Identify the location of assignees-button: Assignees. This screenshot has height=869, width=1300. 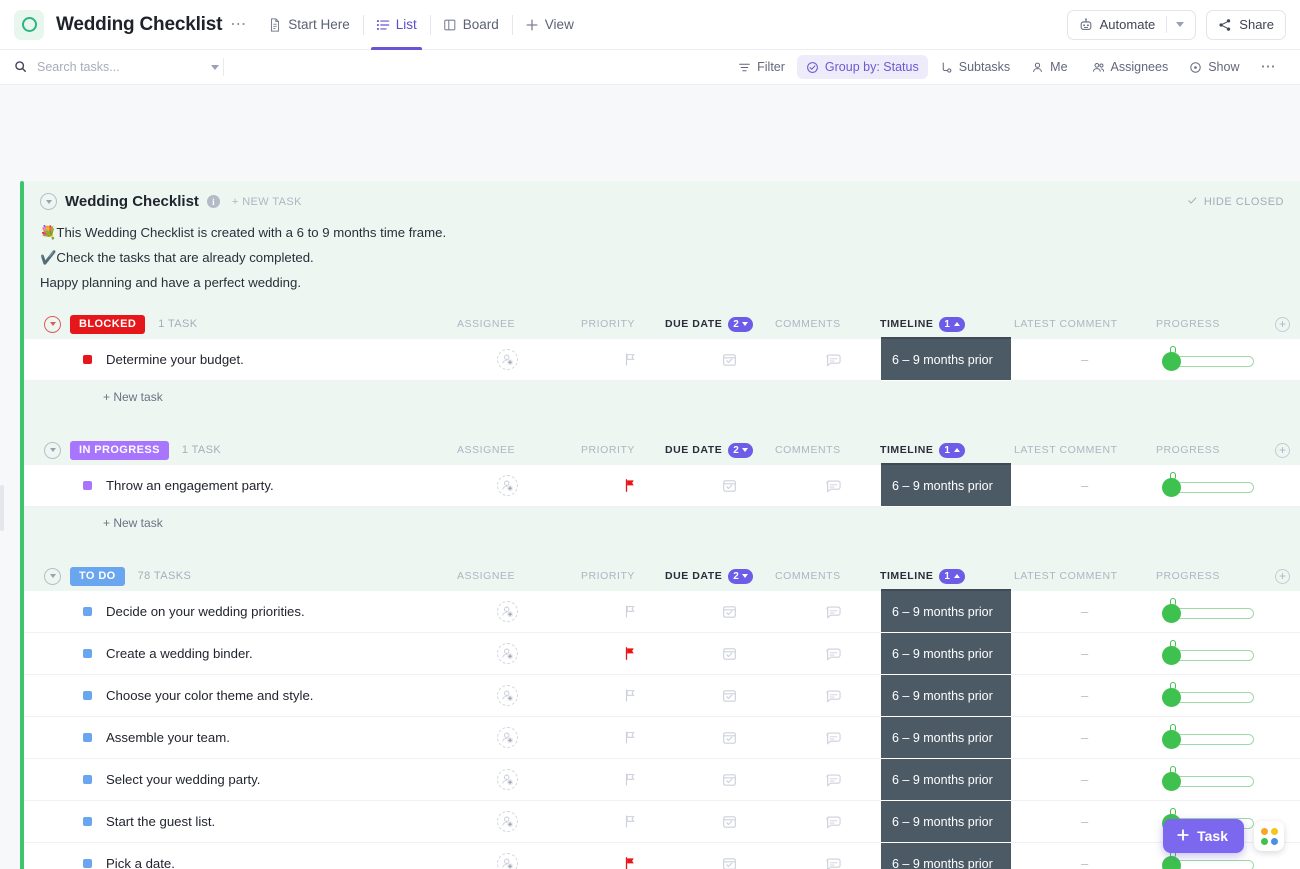
(1130, 67).